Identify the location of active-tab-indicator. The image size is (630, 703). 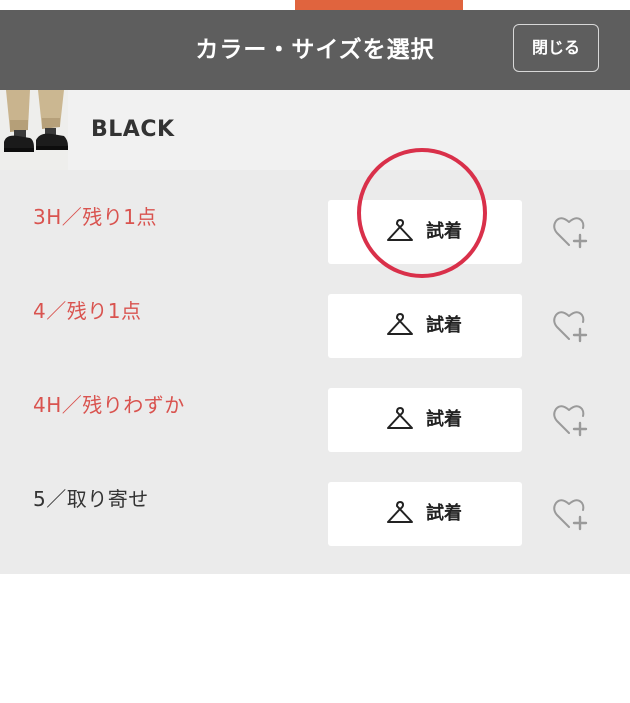
(379, 5).